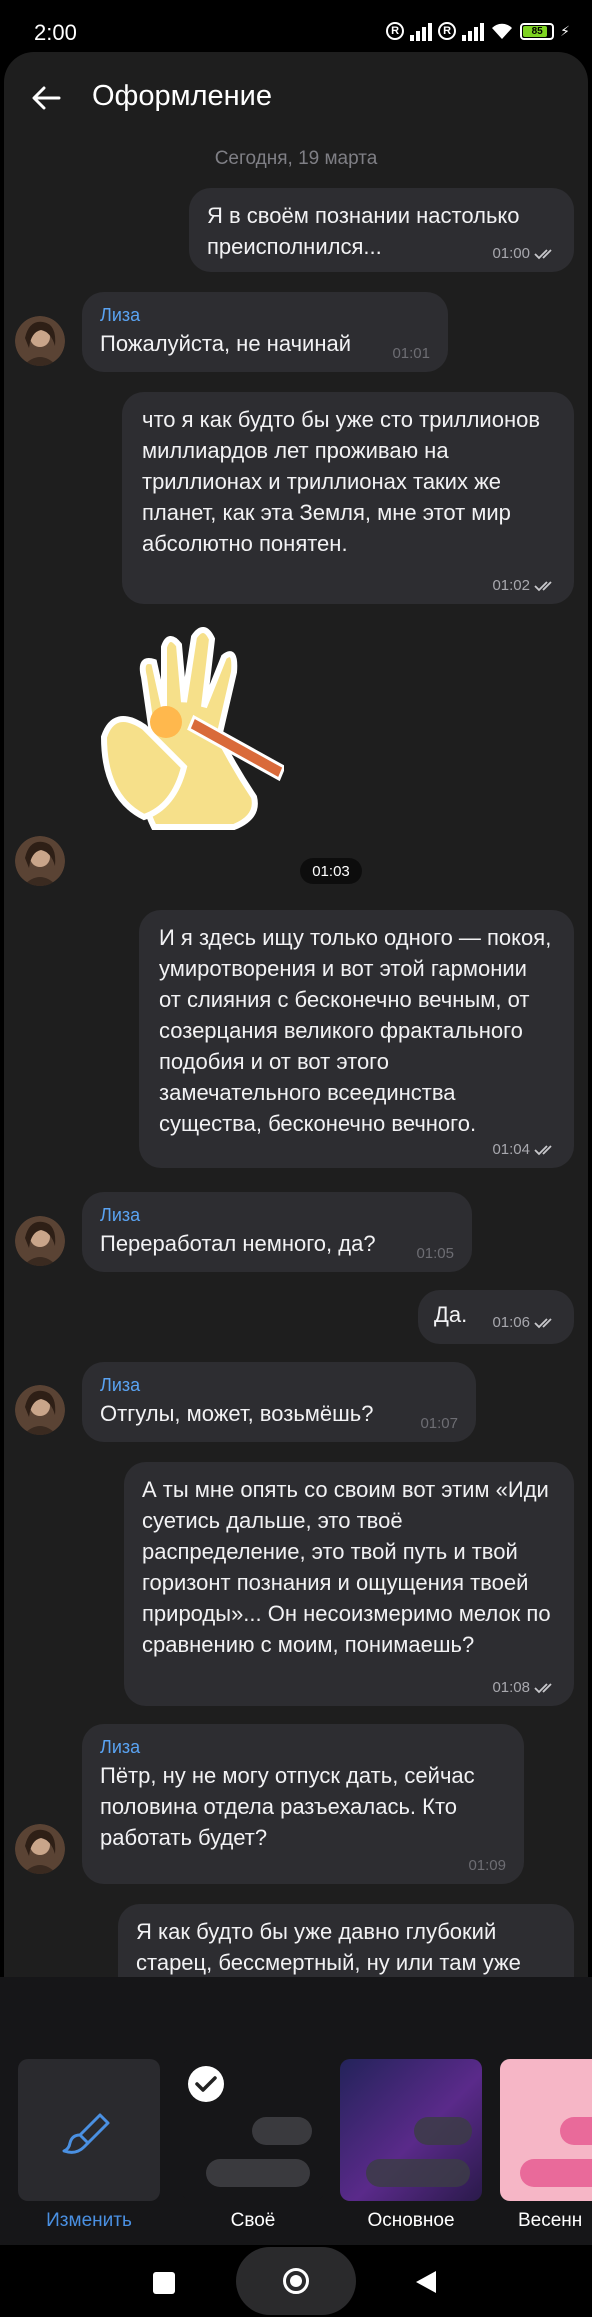  I want to click on spring-theme-label: Весенн, so click(555, 2221).